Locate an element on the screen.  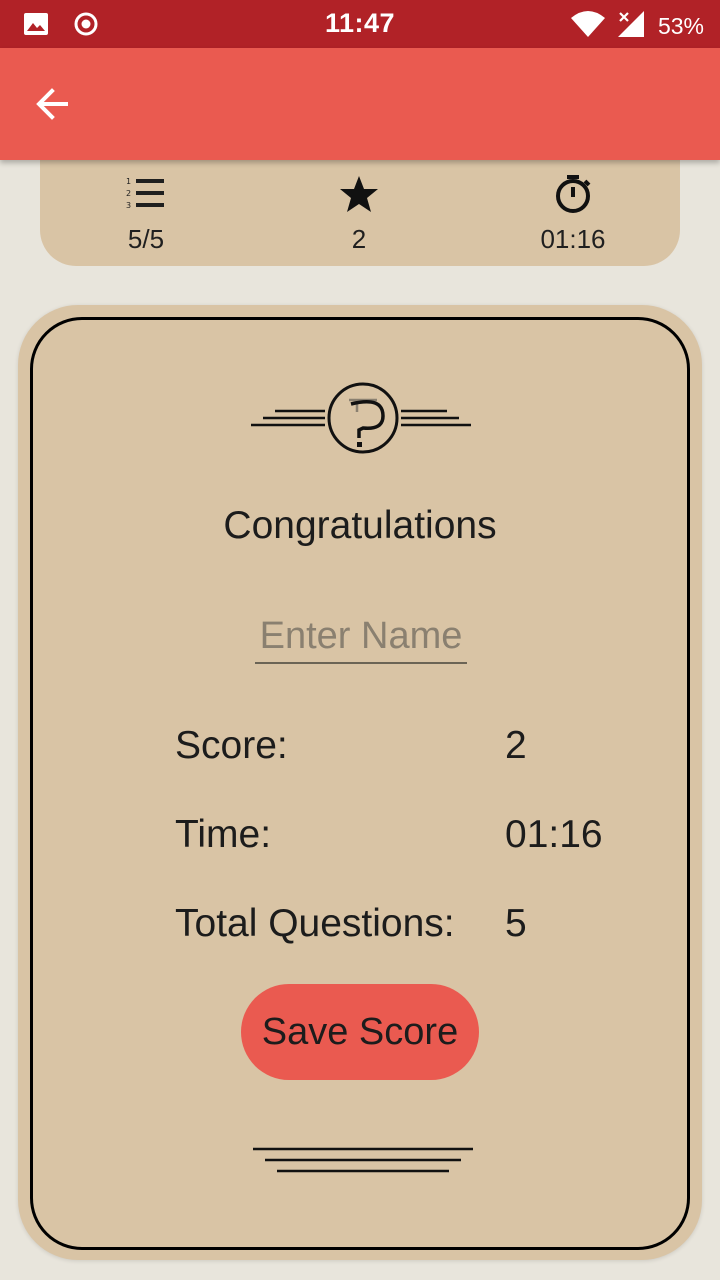
quiz-stats-bar: 1 2 3 5/5 2 01:16 is located at coordinates (360, 213).